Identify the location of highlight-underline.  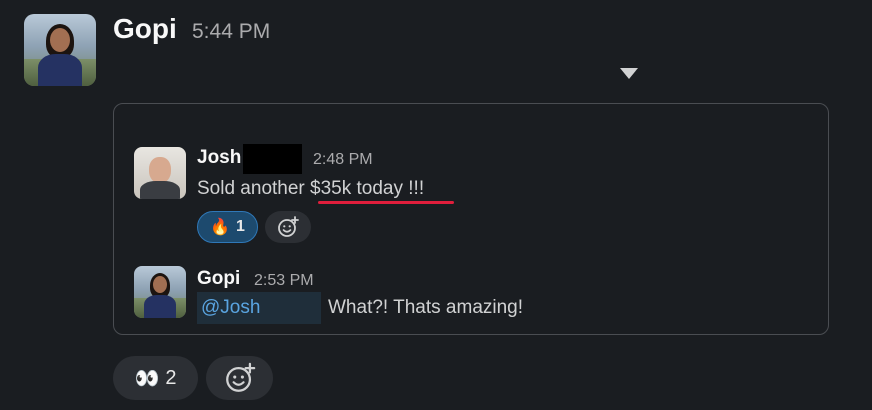
(386, 202).